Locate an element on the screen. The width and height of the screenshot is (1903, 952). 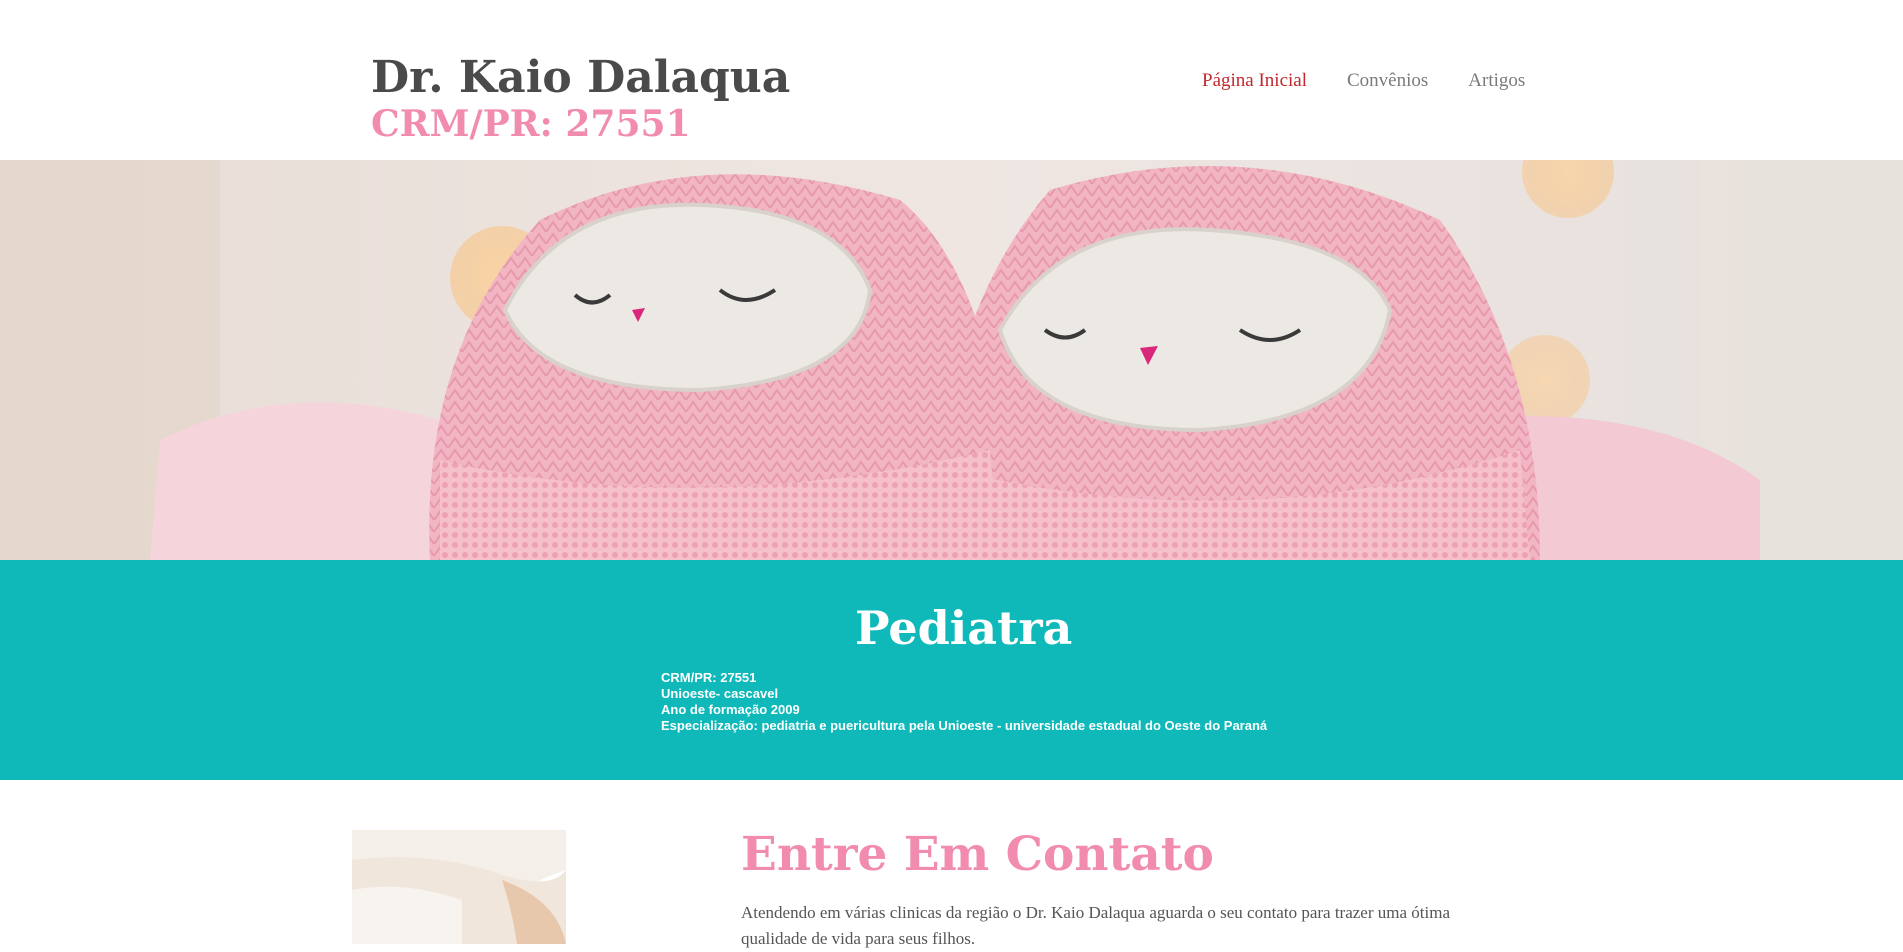
site-crm-subtitle: CRM/PR: 27551 is located at coordinates (531, 124).